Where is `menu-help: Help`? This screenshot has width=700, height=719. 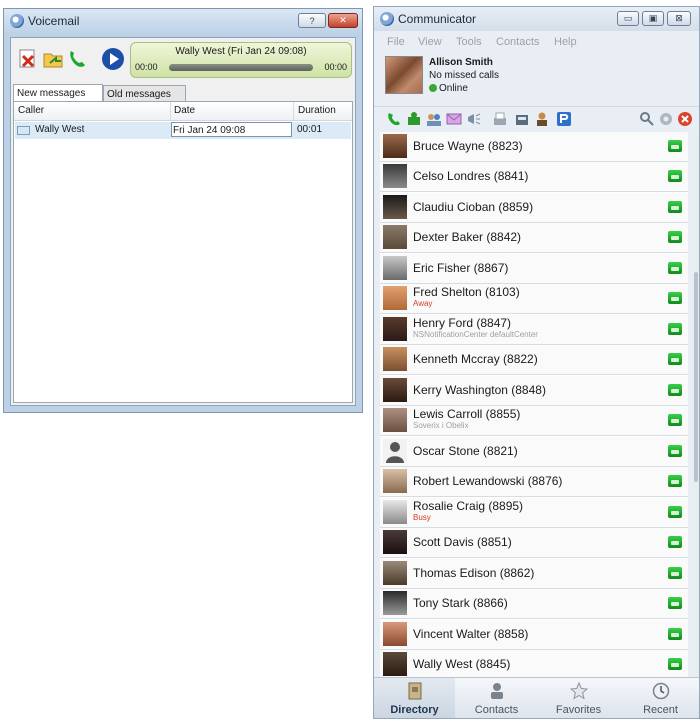 menu-help: Help is located at coordinates (565, 42).